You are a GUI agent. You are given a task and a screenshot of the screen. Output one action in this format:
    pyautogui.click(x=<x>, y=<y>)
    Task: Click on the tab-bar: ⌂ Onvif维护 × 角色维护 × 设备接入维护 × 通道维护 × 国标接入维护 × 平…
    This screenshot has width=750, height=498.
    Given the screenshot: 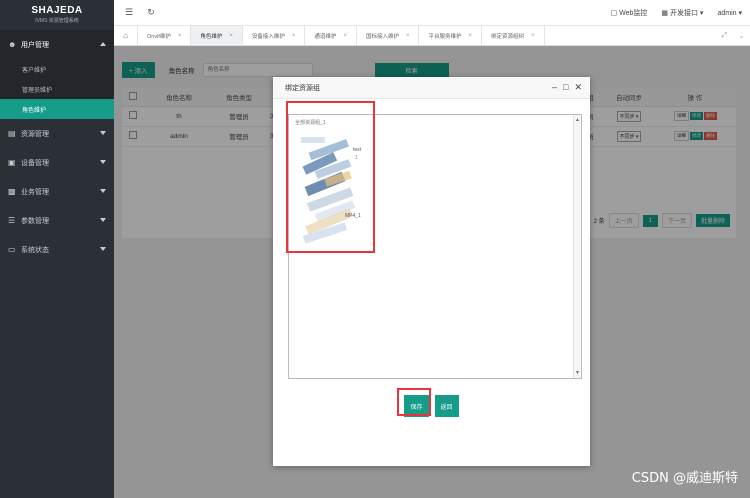 What is the action you would take?
    pyautogui.click(x=432, y=36)
    